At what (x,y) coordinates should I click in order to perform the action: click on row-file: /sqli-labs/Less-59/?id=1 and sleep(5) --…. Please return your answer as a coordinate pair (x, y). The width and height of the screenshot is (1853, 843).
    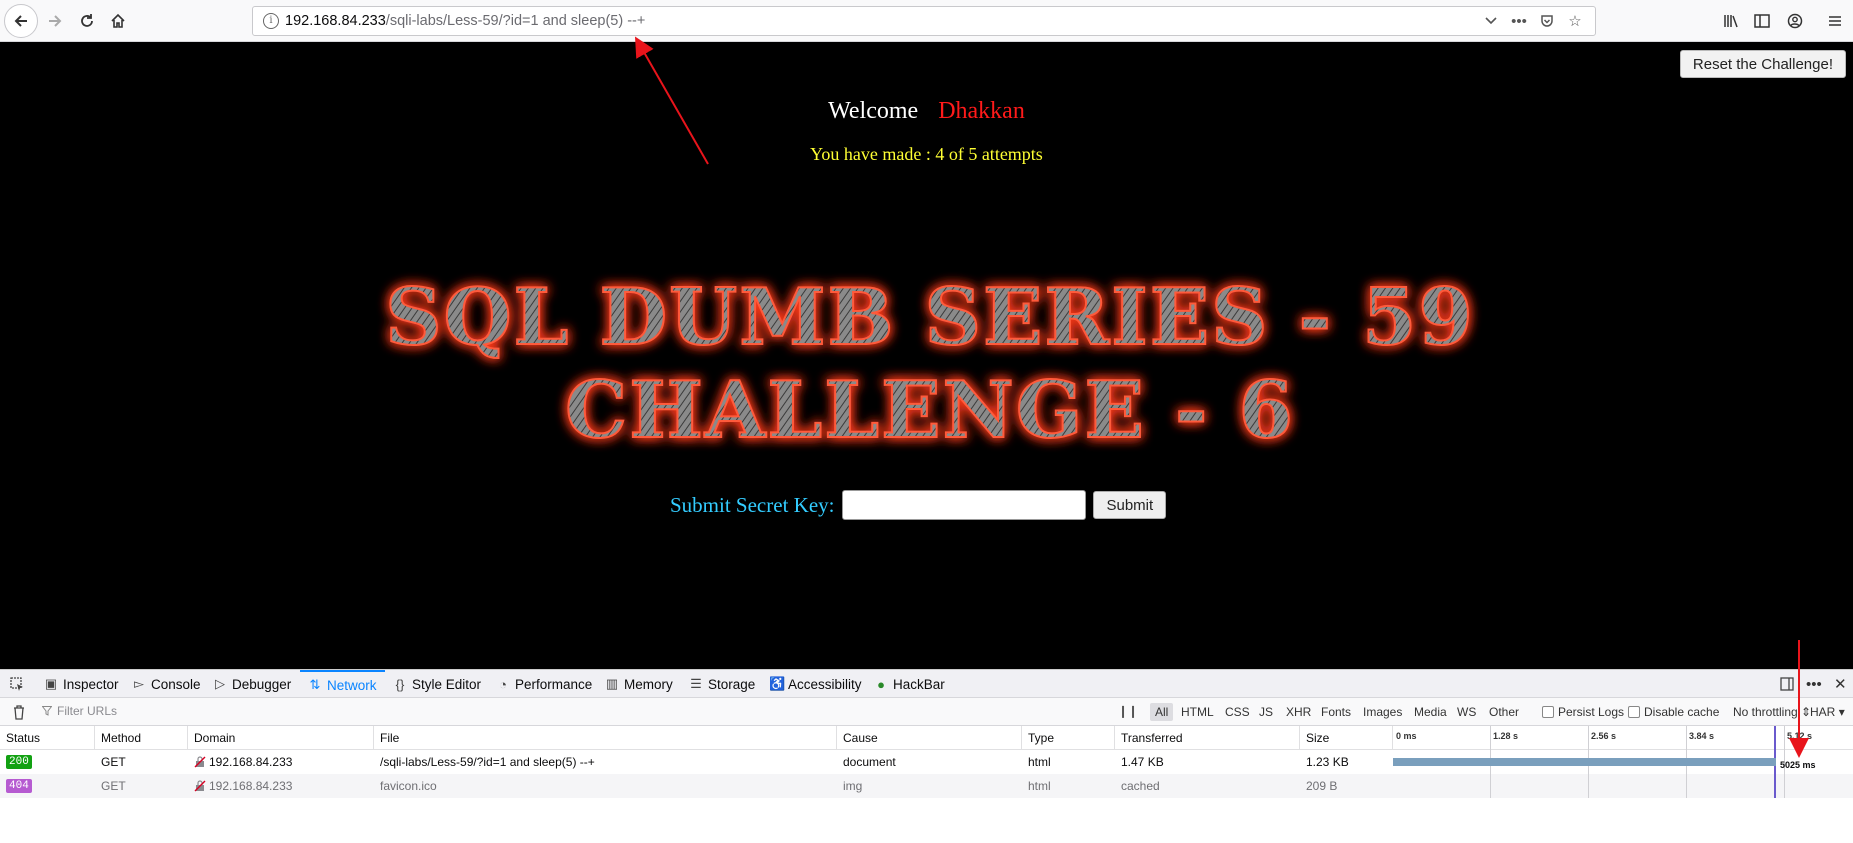
    Looking at the image, I should click on (487, 762).